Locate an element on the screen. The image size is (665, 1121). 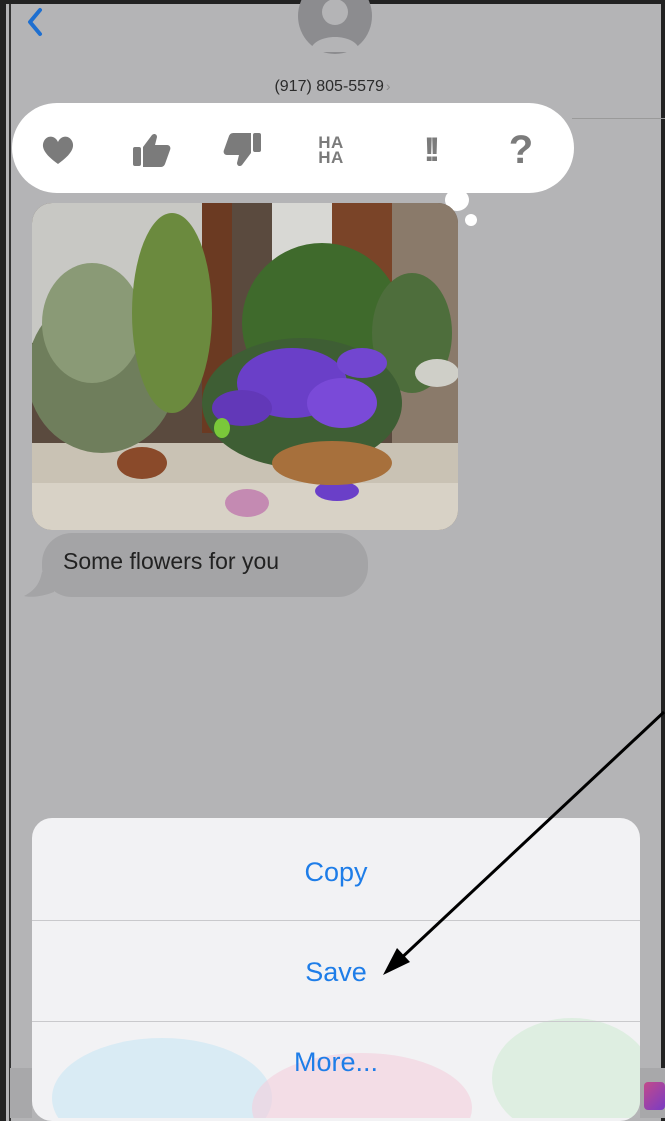
composer-bar-left is located at coordinates (21, 1093).